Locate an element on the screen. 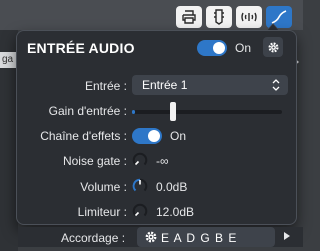 Image resolution: width=320 pixels, height=251 pixels. fx-chain-toggle is located at coordinates (147, 136).